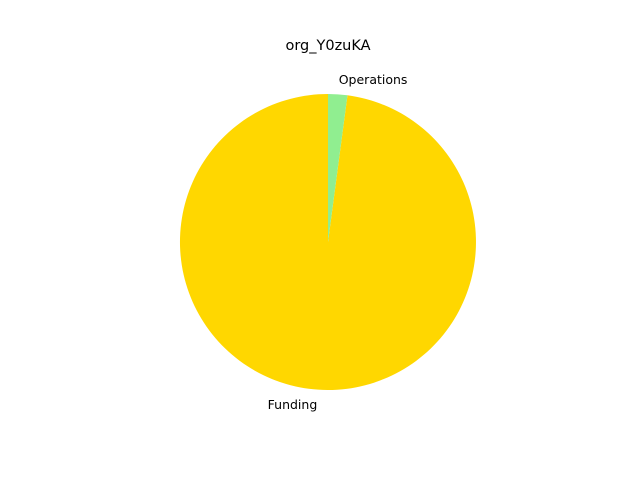 The height and width of the screenshot is (480, 640). I want to click on slice-label-operations: Operations, so click(373, 79).